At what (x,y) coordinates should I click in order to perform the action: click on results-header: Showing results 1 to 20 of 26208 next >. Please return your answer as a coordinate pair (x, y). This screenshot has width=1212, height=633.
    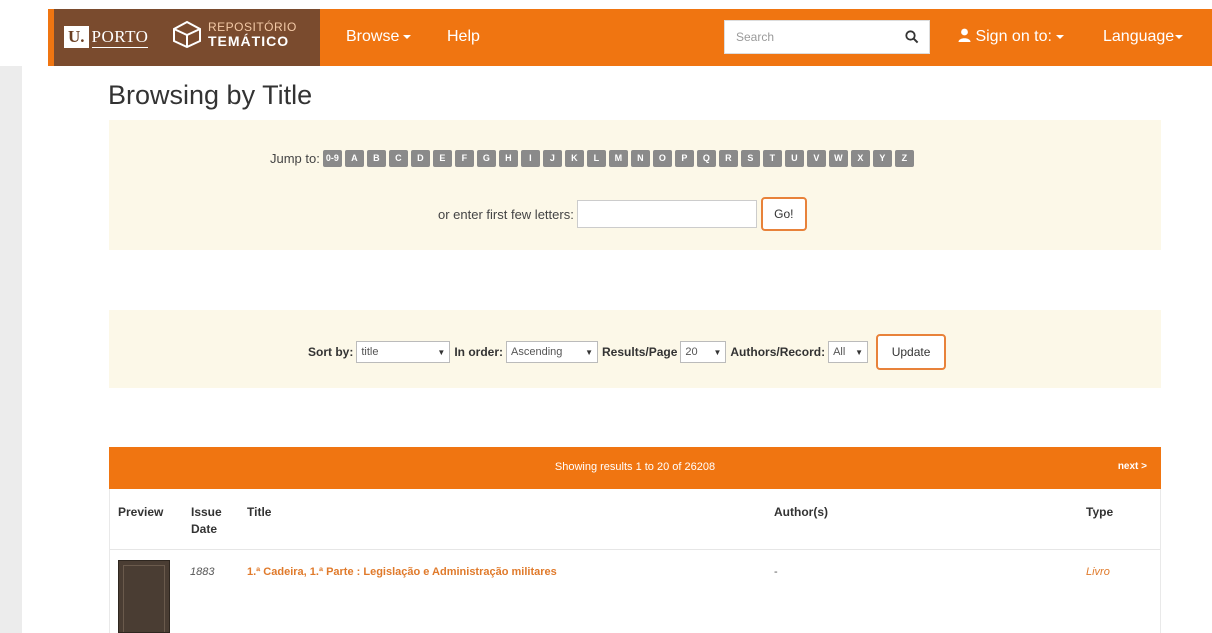
    Looking at the image, I should click on (635, 468).